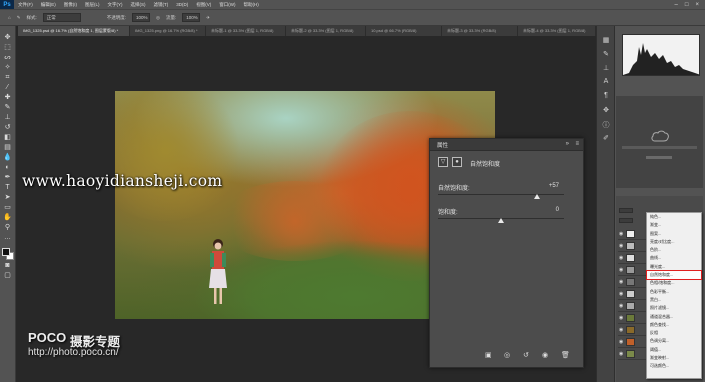  I want to click on history-brush-tool-icon: ↺, so click(8, 128).